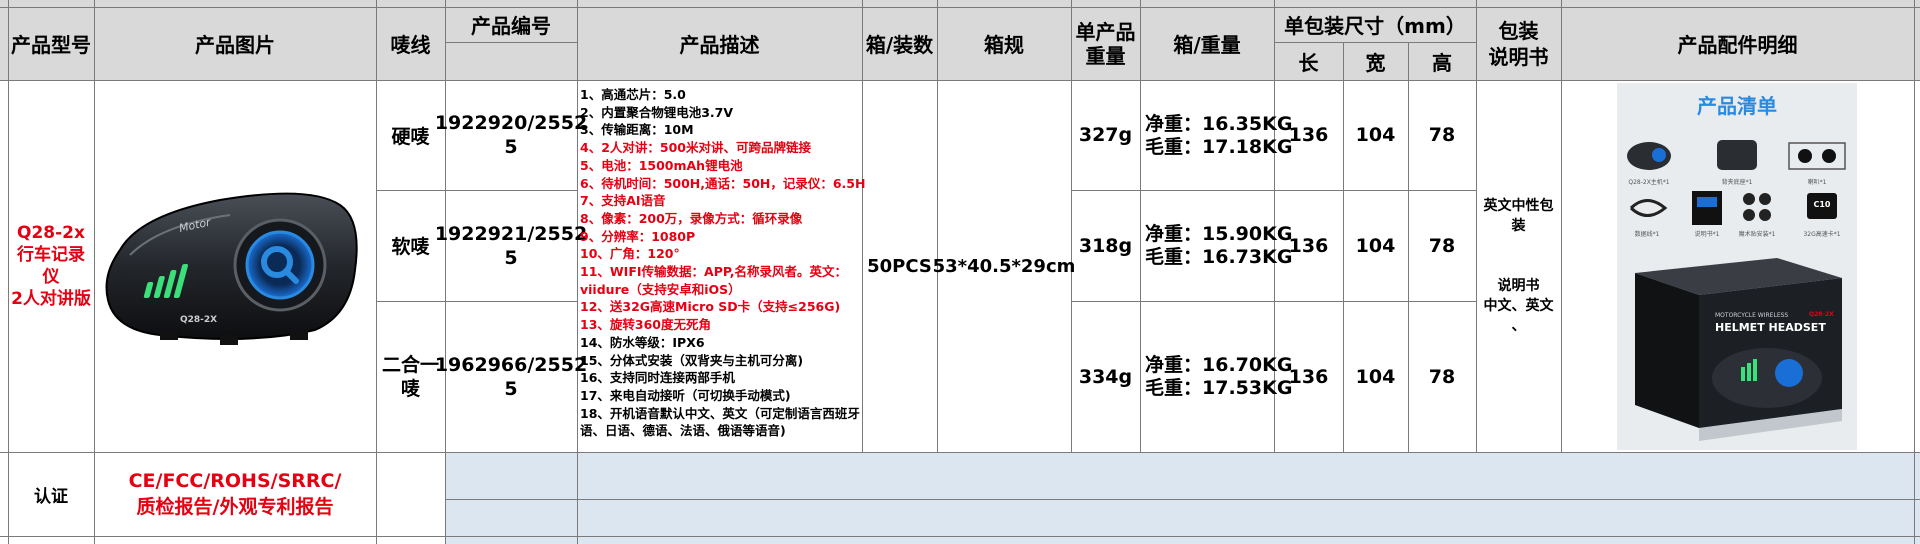 This screenshot has height=544, width=1920. Describe the element at coordinates (1219, 388) in the screenshot. I see `gross-weight: 毛重：17.53KG` at that location.